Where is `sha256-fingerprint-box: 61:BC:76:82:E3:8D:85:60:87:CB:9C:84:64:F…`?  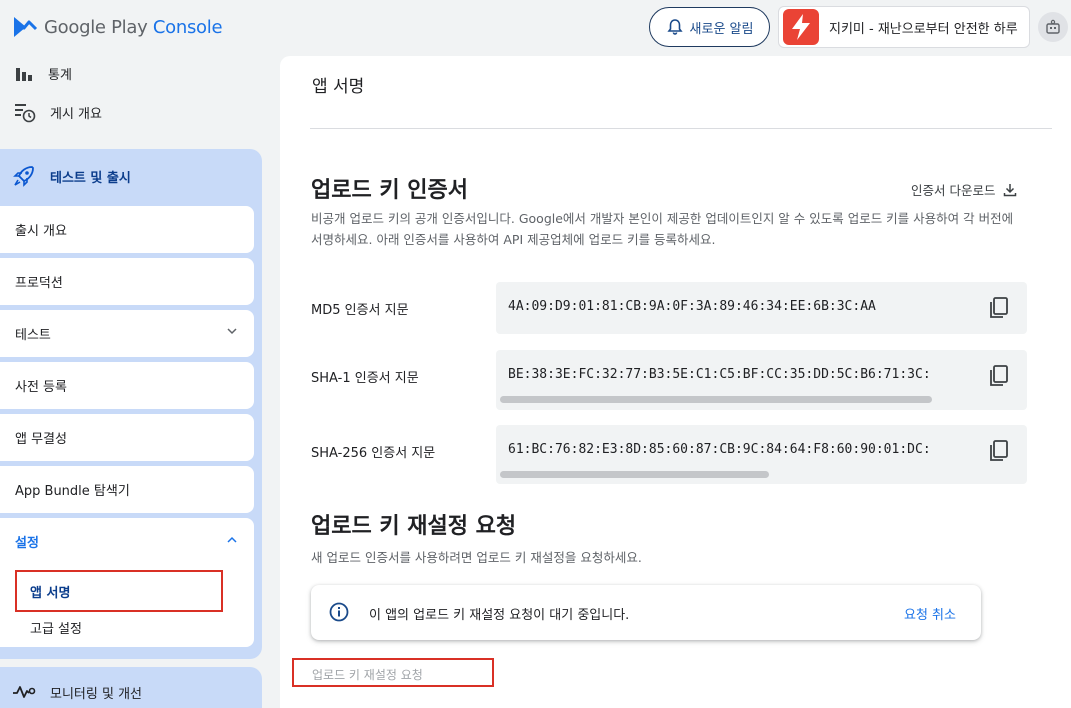
sha256-fingerprint-box: 61:BC:76:82:E3:8D:85:60:87:CB:9C:84:64:F… is located at coordinates (761, 454).